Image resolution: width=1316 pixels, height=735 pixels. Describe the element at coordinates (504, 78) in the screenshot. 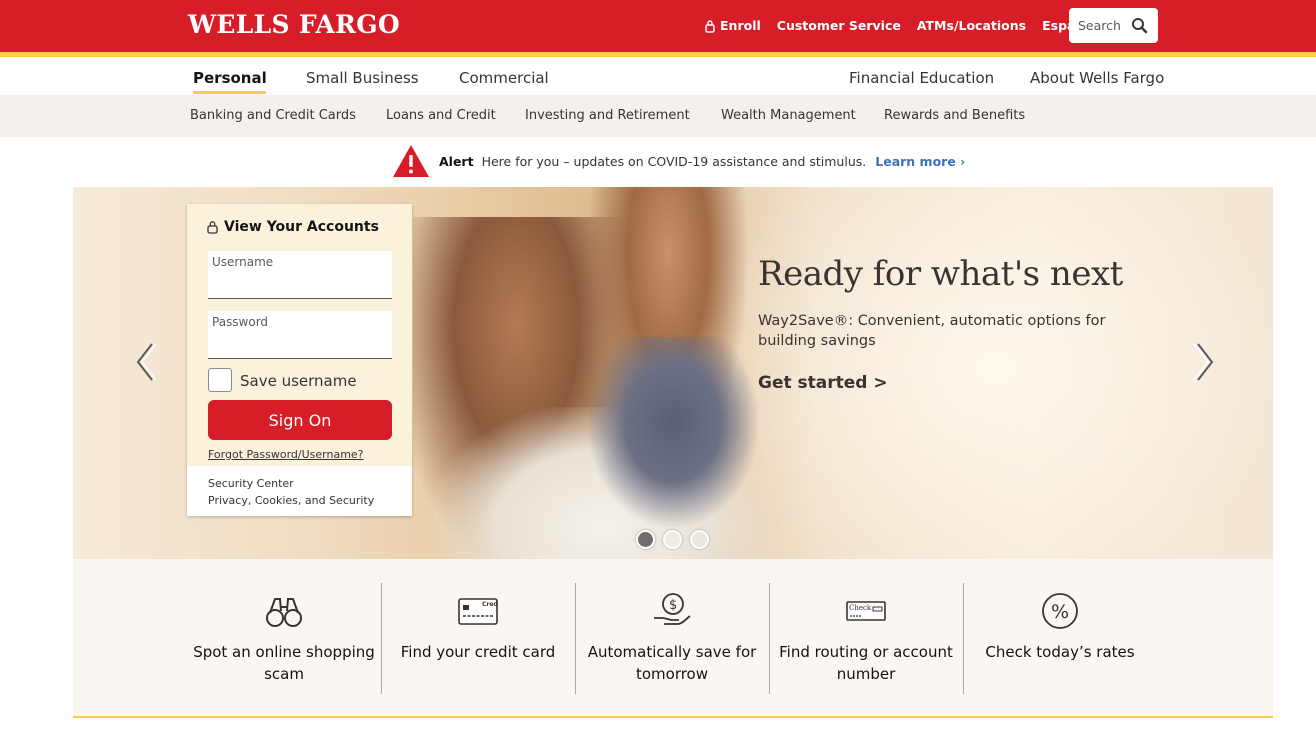

I see `nav-commercial: Commercial` at that location.